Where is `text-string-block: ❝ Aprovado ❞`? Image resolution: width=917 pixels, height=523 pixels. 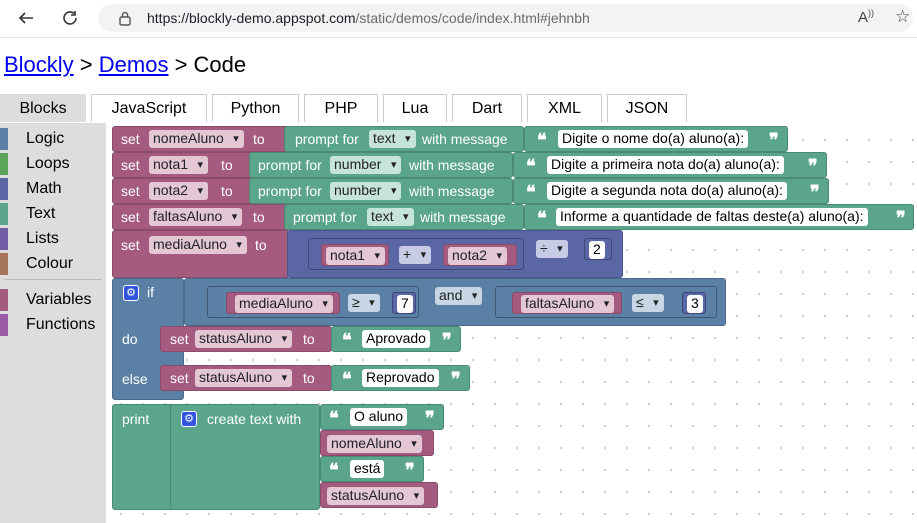
text-string-block: ❝ Aprovado ❞ is located at coordinates (396, 339).